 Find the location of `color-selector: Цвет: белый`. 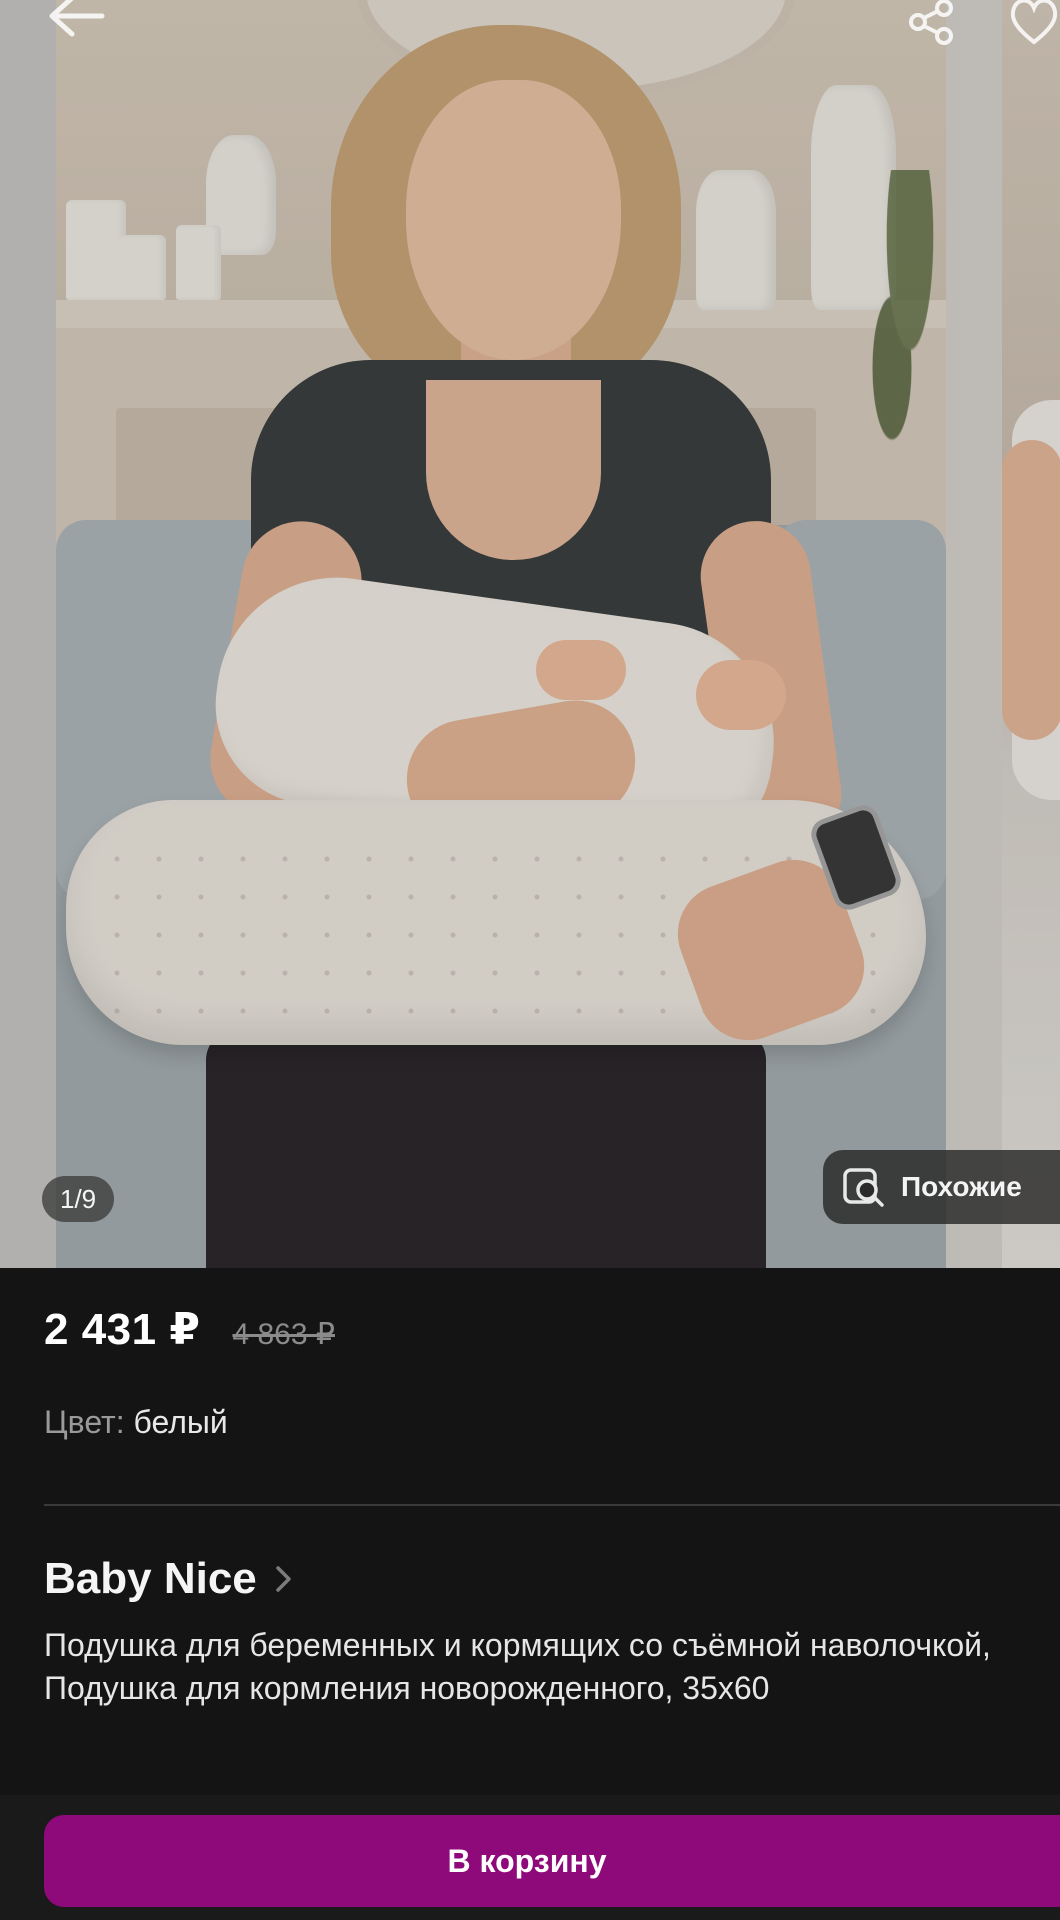

color-selector: Цвет: белый is located at coordinates (136, 1422).